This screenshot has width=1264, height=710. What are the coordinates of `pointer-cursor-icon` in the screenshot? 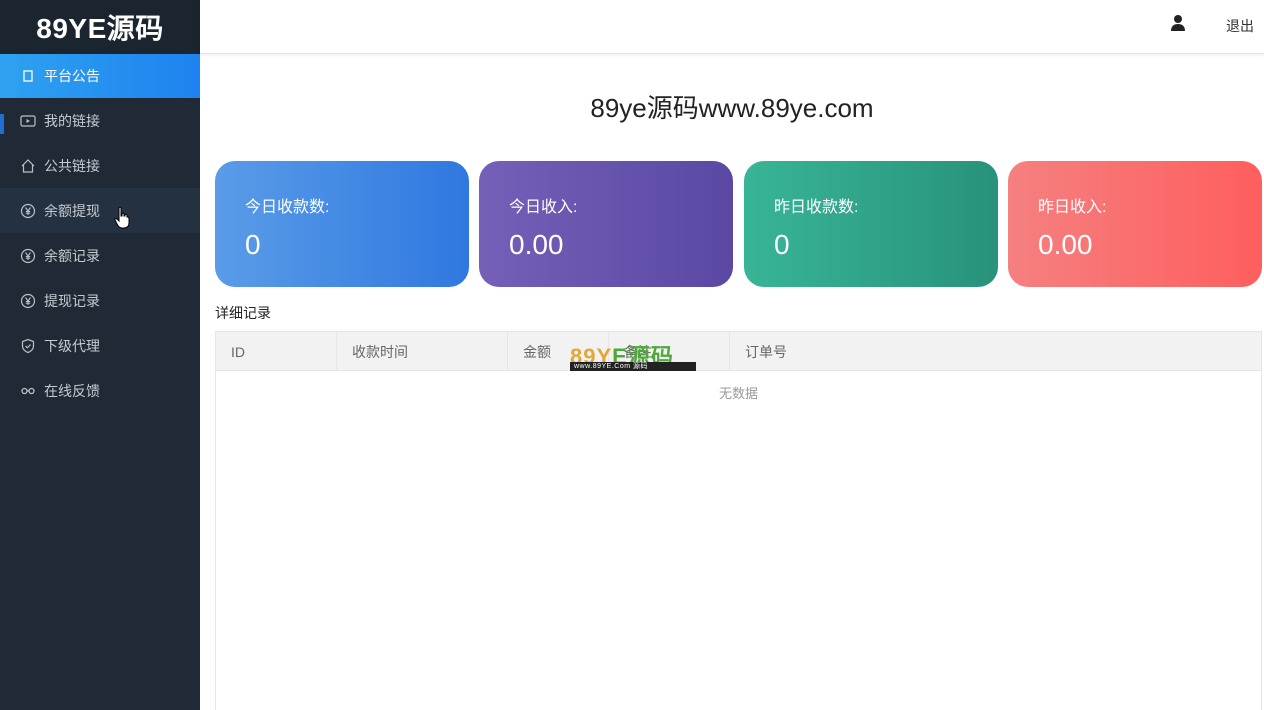 It's located at (122, 217).